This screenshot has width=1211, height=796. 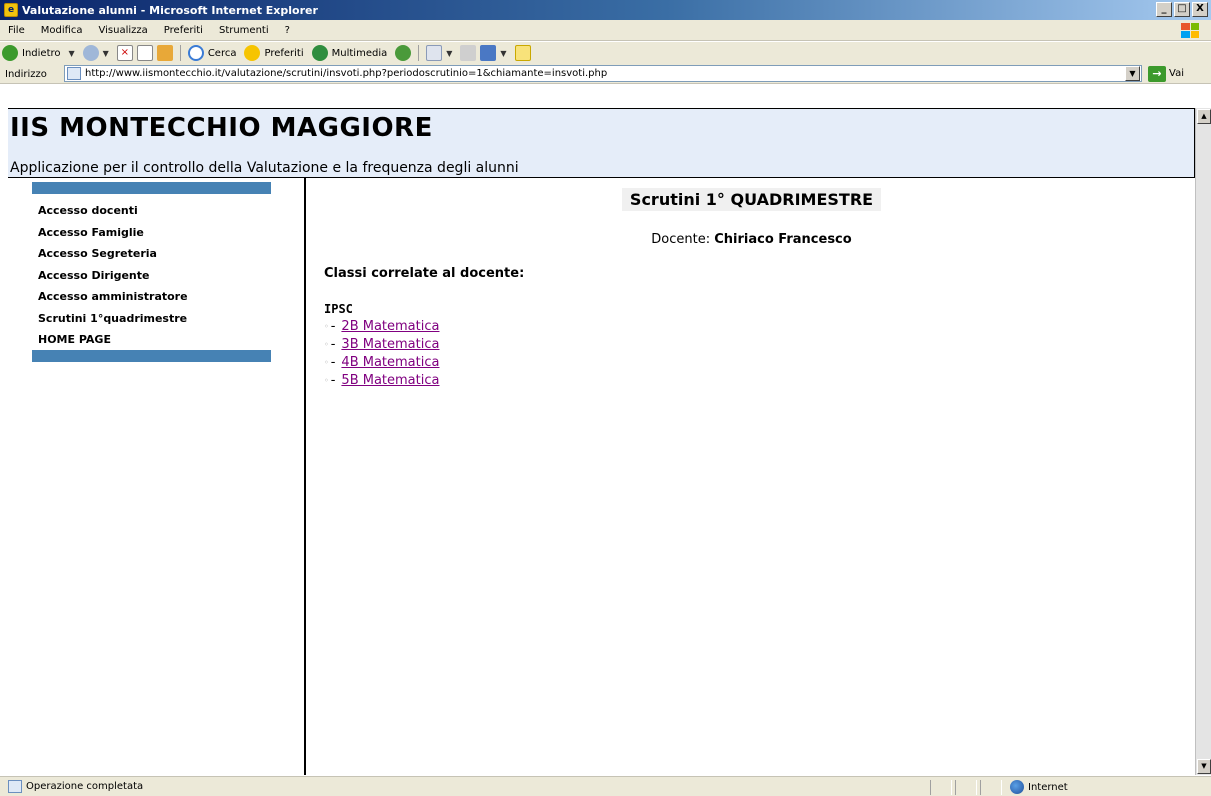 What do you see at coordinates (424, 273) in the screenshot?
I see `classes-heading: Classi correlate al docente:` at bounding box center [424, 273].